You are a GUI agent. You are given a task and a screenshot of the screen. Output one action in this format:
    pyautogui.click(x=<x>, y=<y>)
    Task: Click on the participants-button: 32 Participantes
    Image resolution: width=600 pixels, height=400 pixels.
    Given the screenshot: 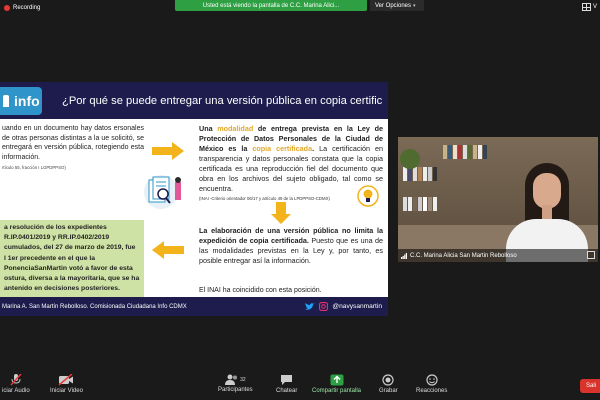 What is the action you would take?
    pyautogui.click(x=235, y=383)
    